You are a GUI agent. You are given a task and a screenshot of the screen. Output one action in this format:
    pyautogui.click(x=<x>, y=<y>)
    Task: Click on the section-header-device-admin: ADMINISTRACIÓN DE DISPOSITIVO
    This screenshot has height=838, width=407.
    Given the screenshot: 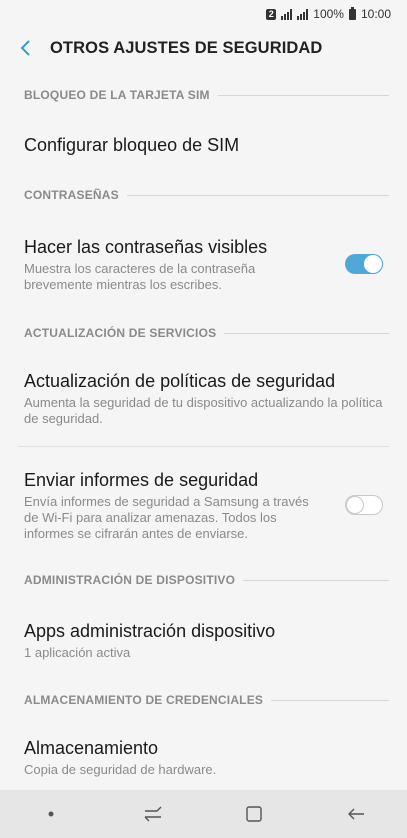 What is the action you would take?
    pyautogui.click(x=203, y=580)
    